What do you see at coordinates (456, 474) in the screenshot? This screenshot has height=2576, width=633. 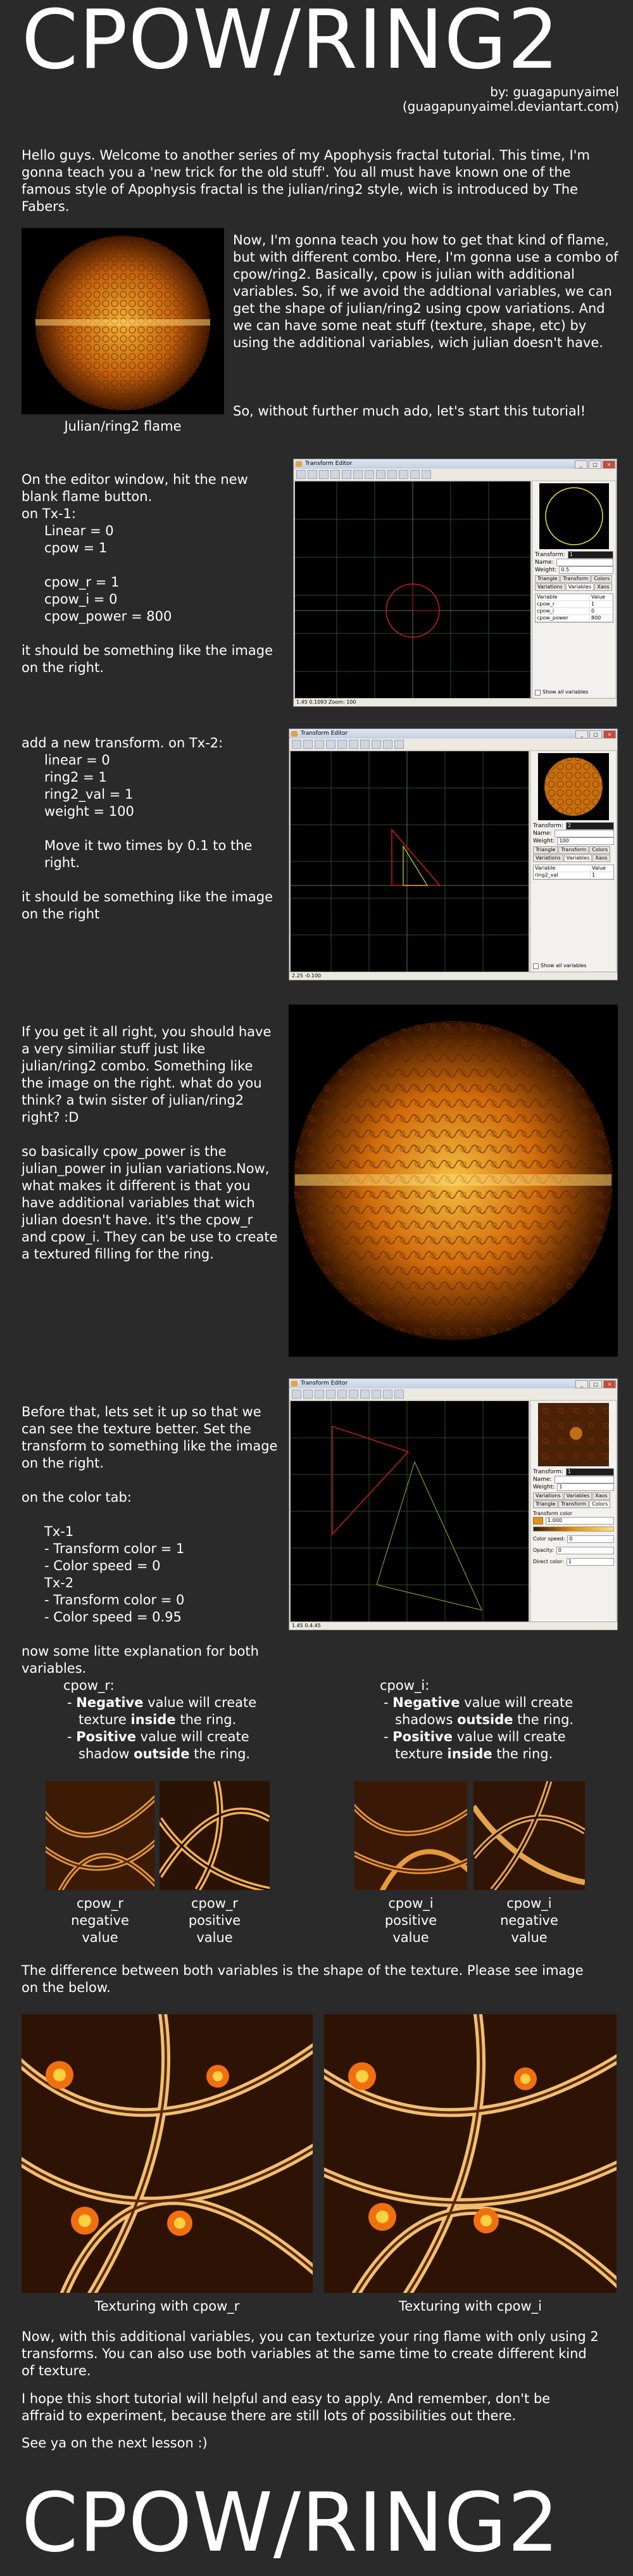 I see `editor-toolbar` at bounding box center [456, 474].